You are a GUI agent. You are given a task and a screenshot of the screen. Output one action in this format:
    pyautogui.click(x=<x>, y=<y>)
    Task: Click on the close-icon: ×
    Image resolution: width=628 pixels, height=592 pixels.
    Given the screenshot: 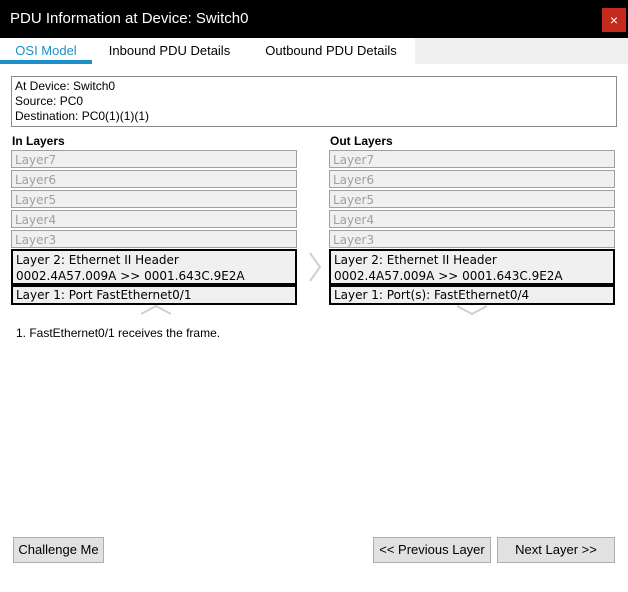 What is the action you would take?
    pyautogui.click(x=614, y=20)
    